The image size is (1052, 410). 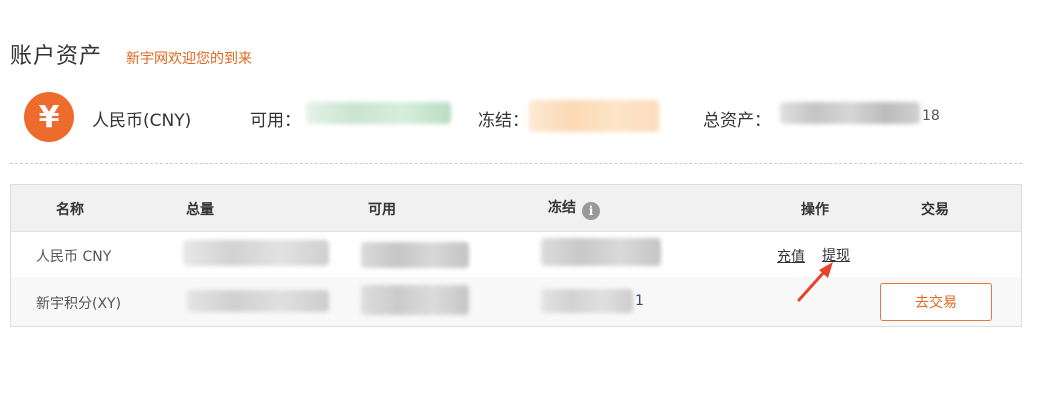 What do you see at coordinates (142, 121) in the screenshot?
I see `currency-name: 人民币(CNY)` at bounding box center [142, 121].